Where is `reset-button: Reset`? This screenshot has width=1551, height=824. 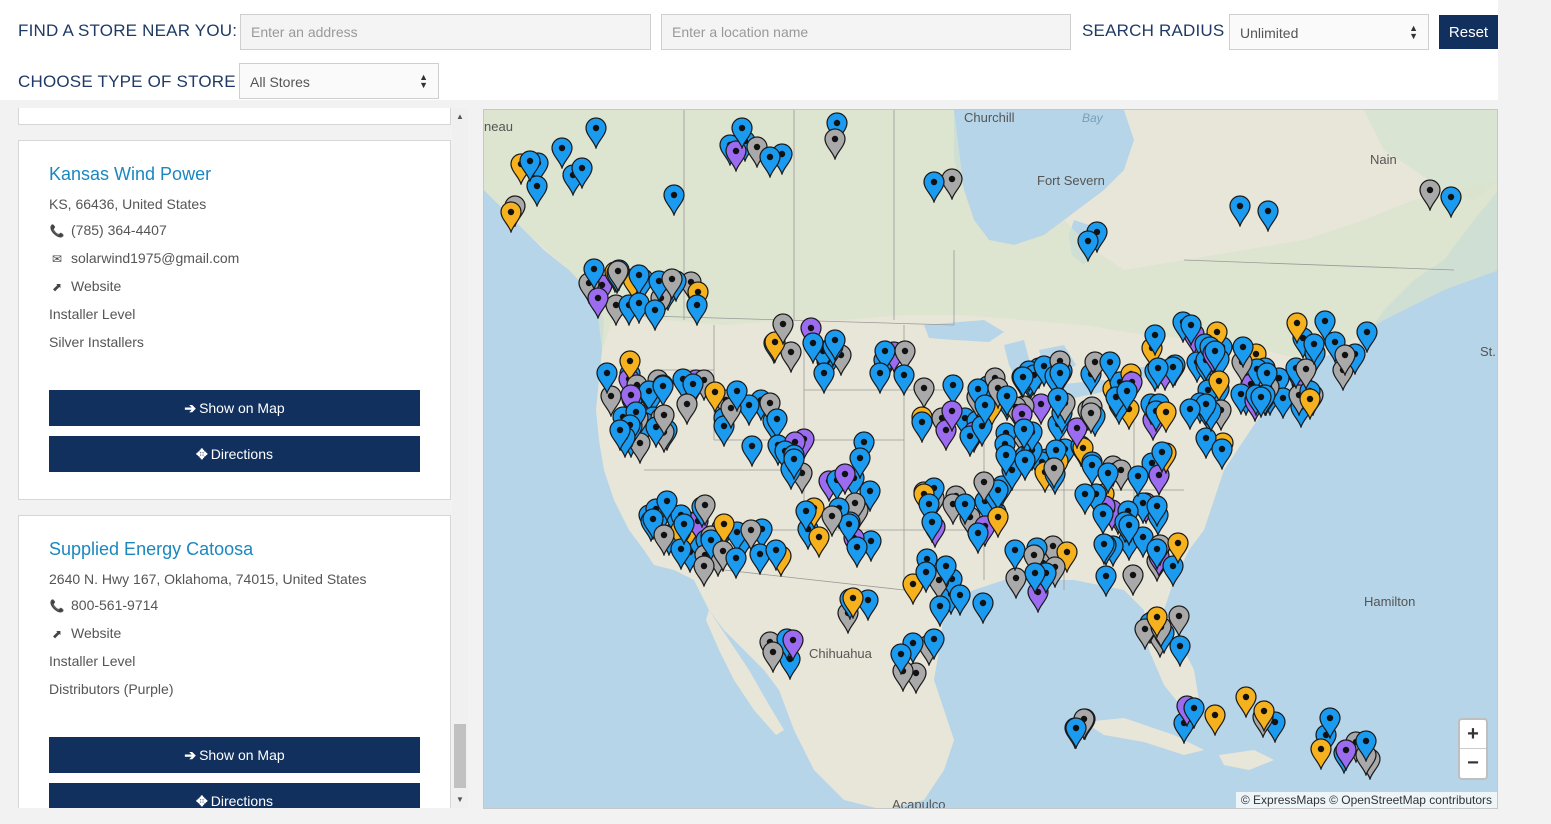
reset-button: Reset is located at coordinates (1468, 32).